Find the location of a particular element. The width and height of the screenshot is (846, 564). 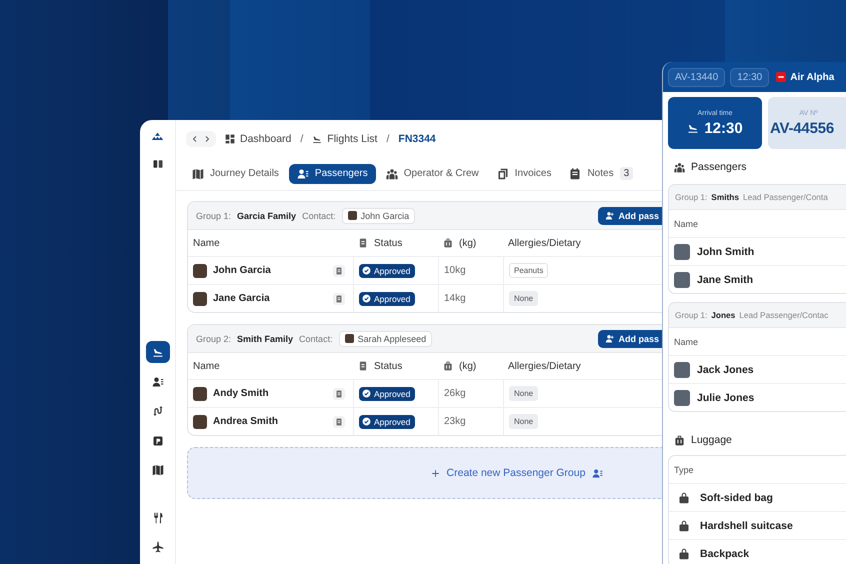

copy-icon is located at coordinates (502, 174).